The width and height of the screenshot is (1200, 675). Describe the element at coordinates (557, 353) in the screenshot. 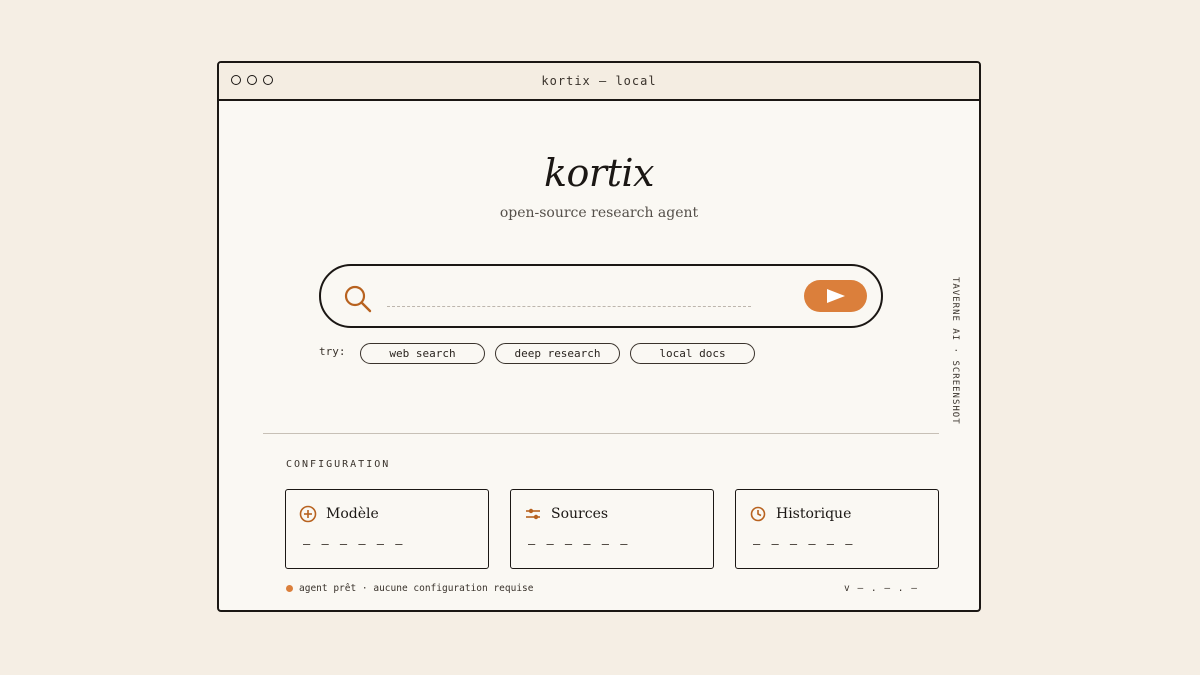

I see `chip-deep-research: deep research` at that location.